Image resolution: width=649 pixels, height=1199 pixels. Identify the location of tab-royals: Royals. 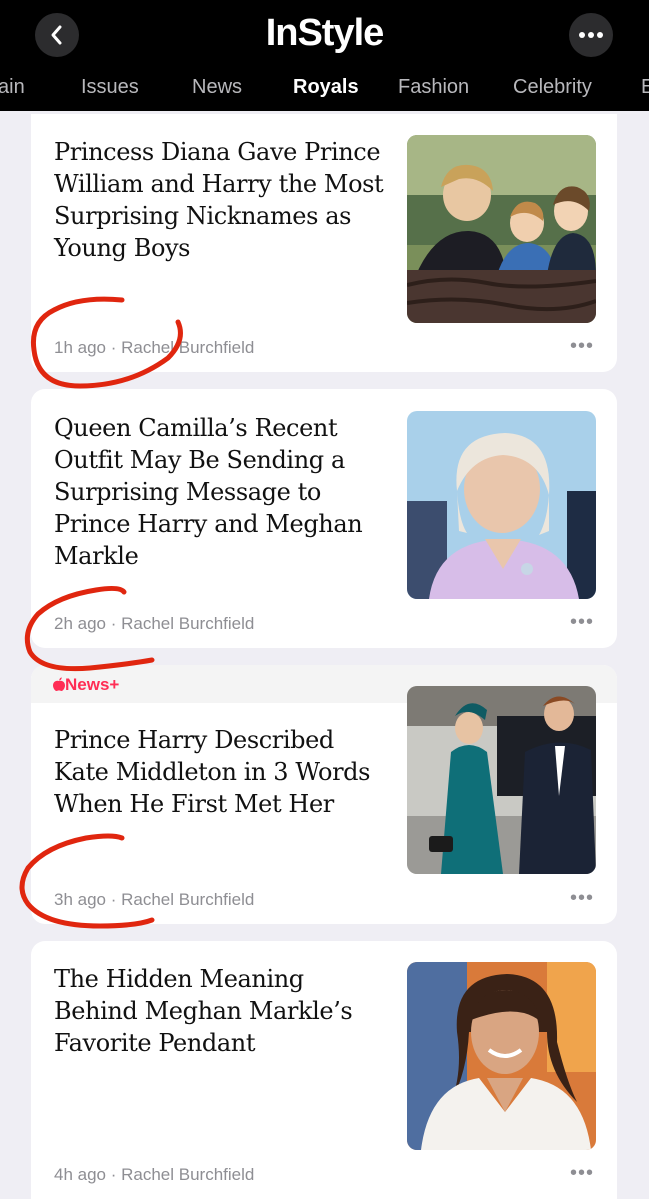
(326, 87).